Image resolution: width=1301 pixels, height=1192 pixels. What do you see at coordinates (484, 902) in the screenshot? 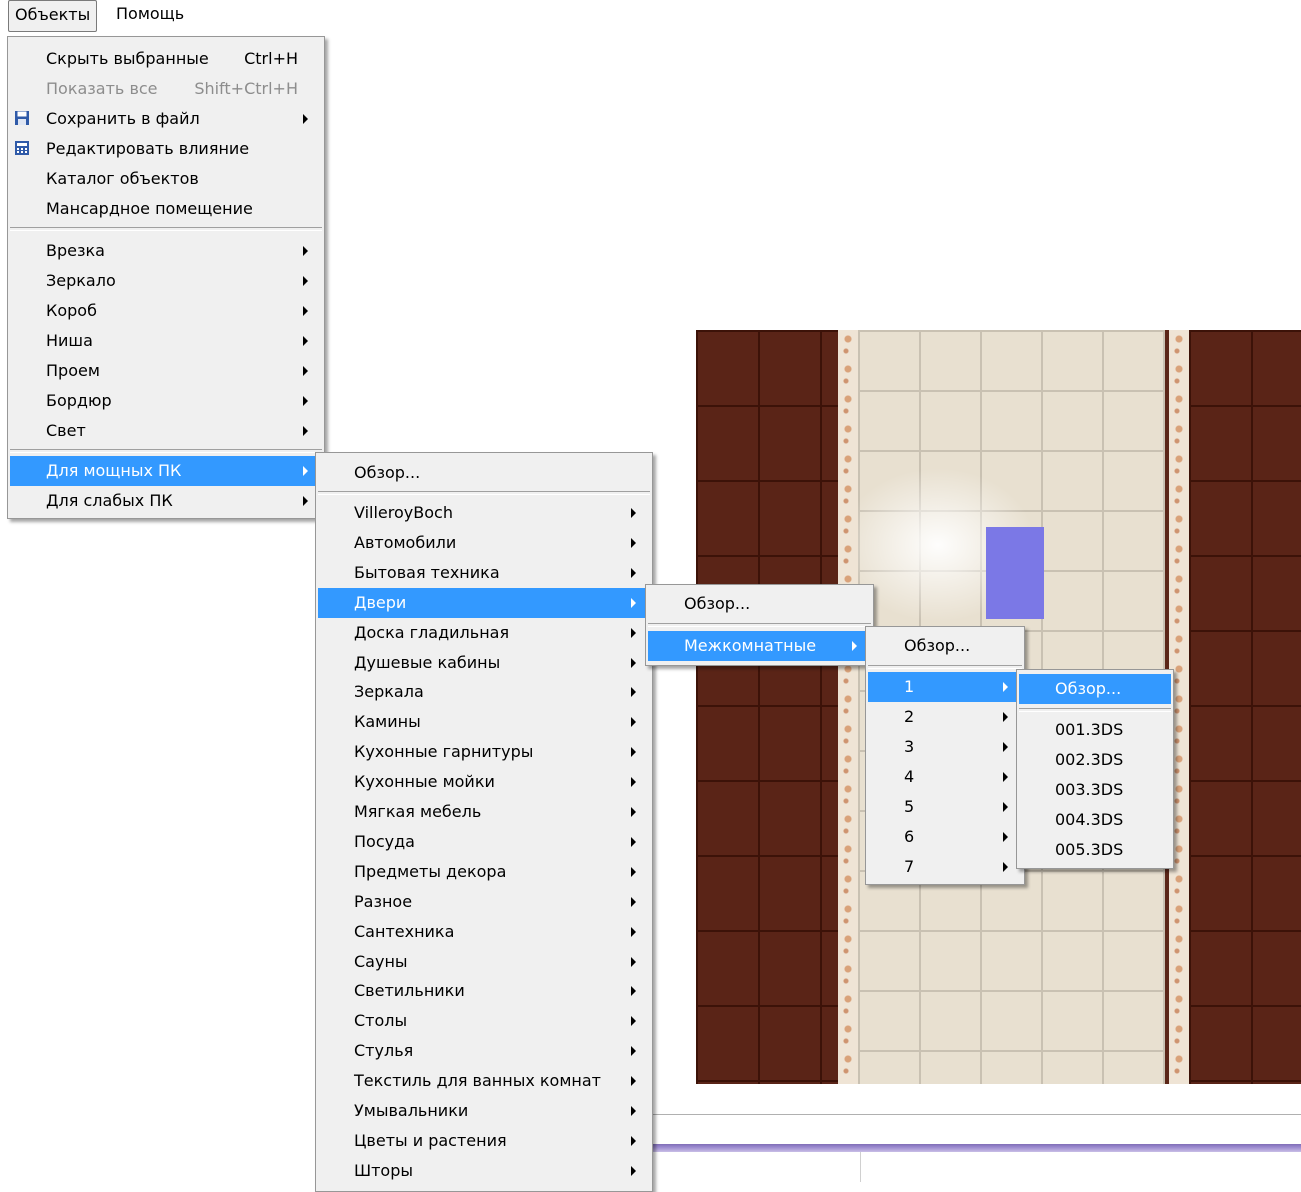
I see `catalog-category-item: Разное` at bounding box center [484, 902].